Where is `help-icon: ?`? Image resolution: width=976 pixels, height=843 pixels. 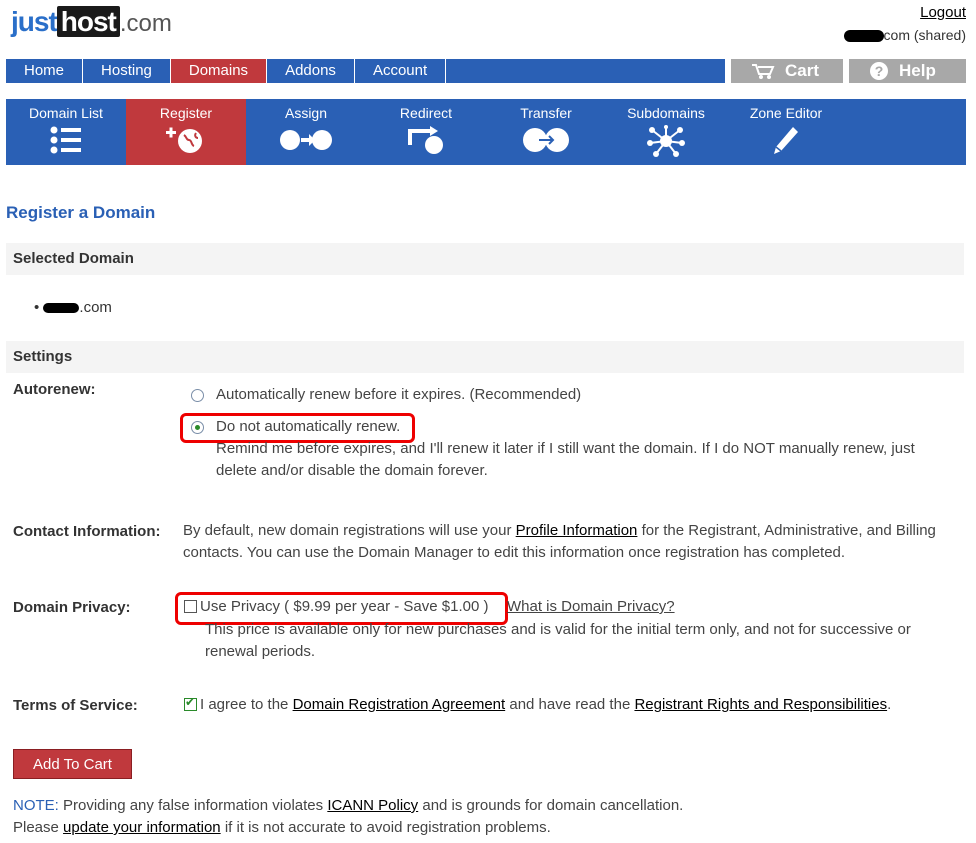 help-icon: ? is located at coordinates (879, 71).